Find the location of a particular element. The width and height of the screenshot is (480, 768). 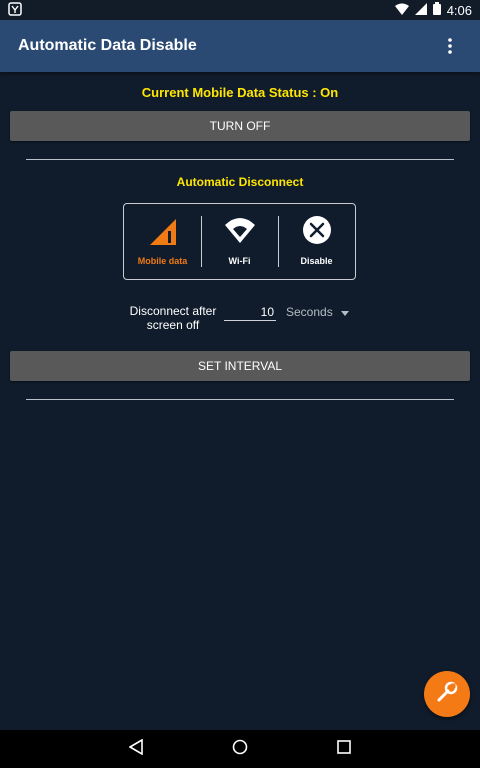

back-triangle-icon is located at coordinates (135, 749).